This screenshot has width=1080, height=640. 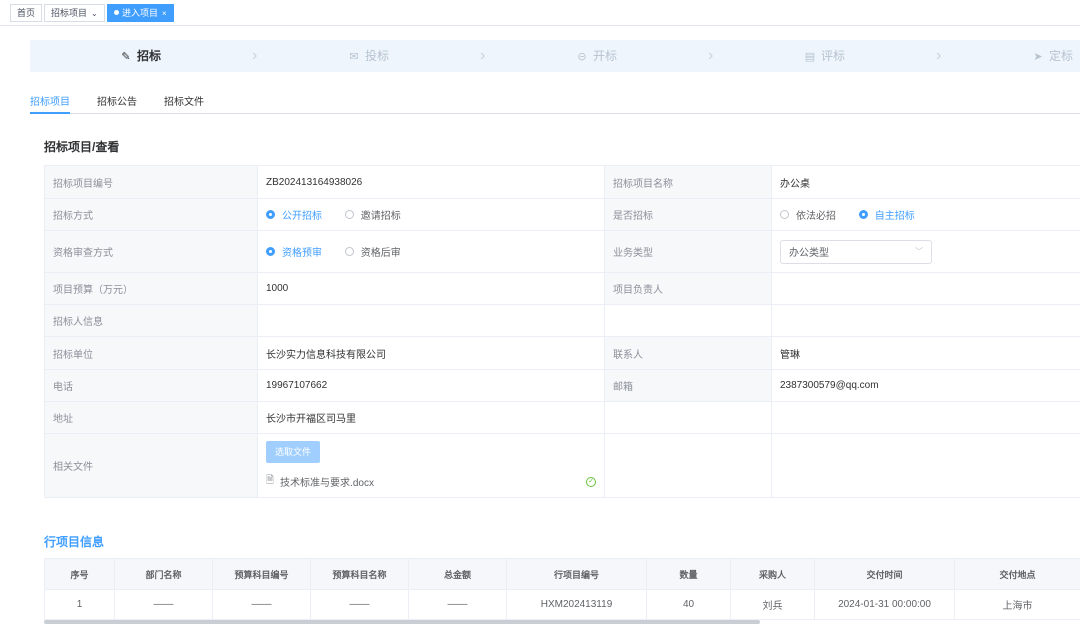 I want to click on mail-icon: ✉, so click(x=354, y=57).